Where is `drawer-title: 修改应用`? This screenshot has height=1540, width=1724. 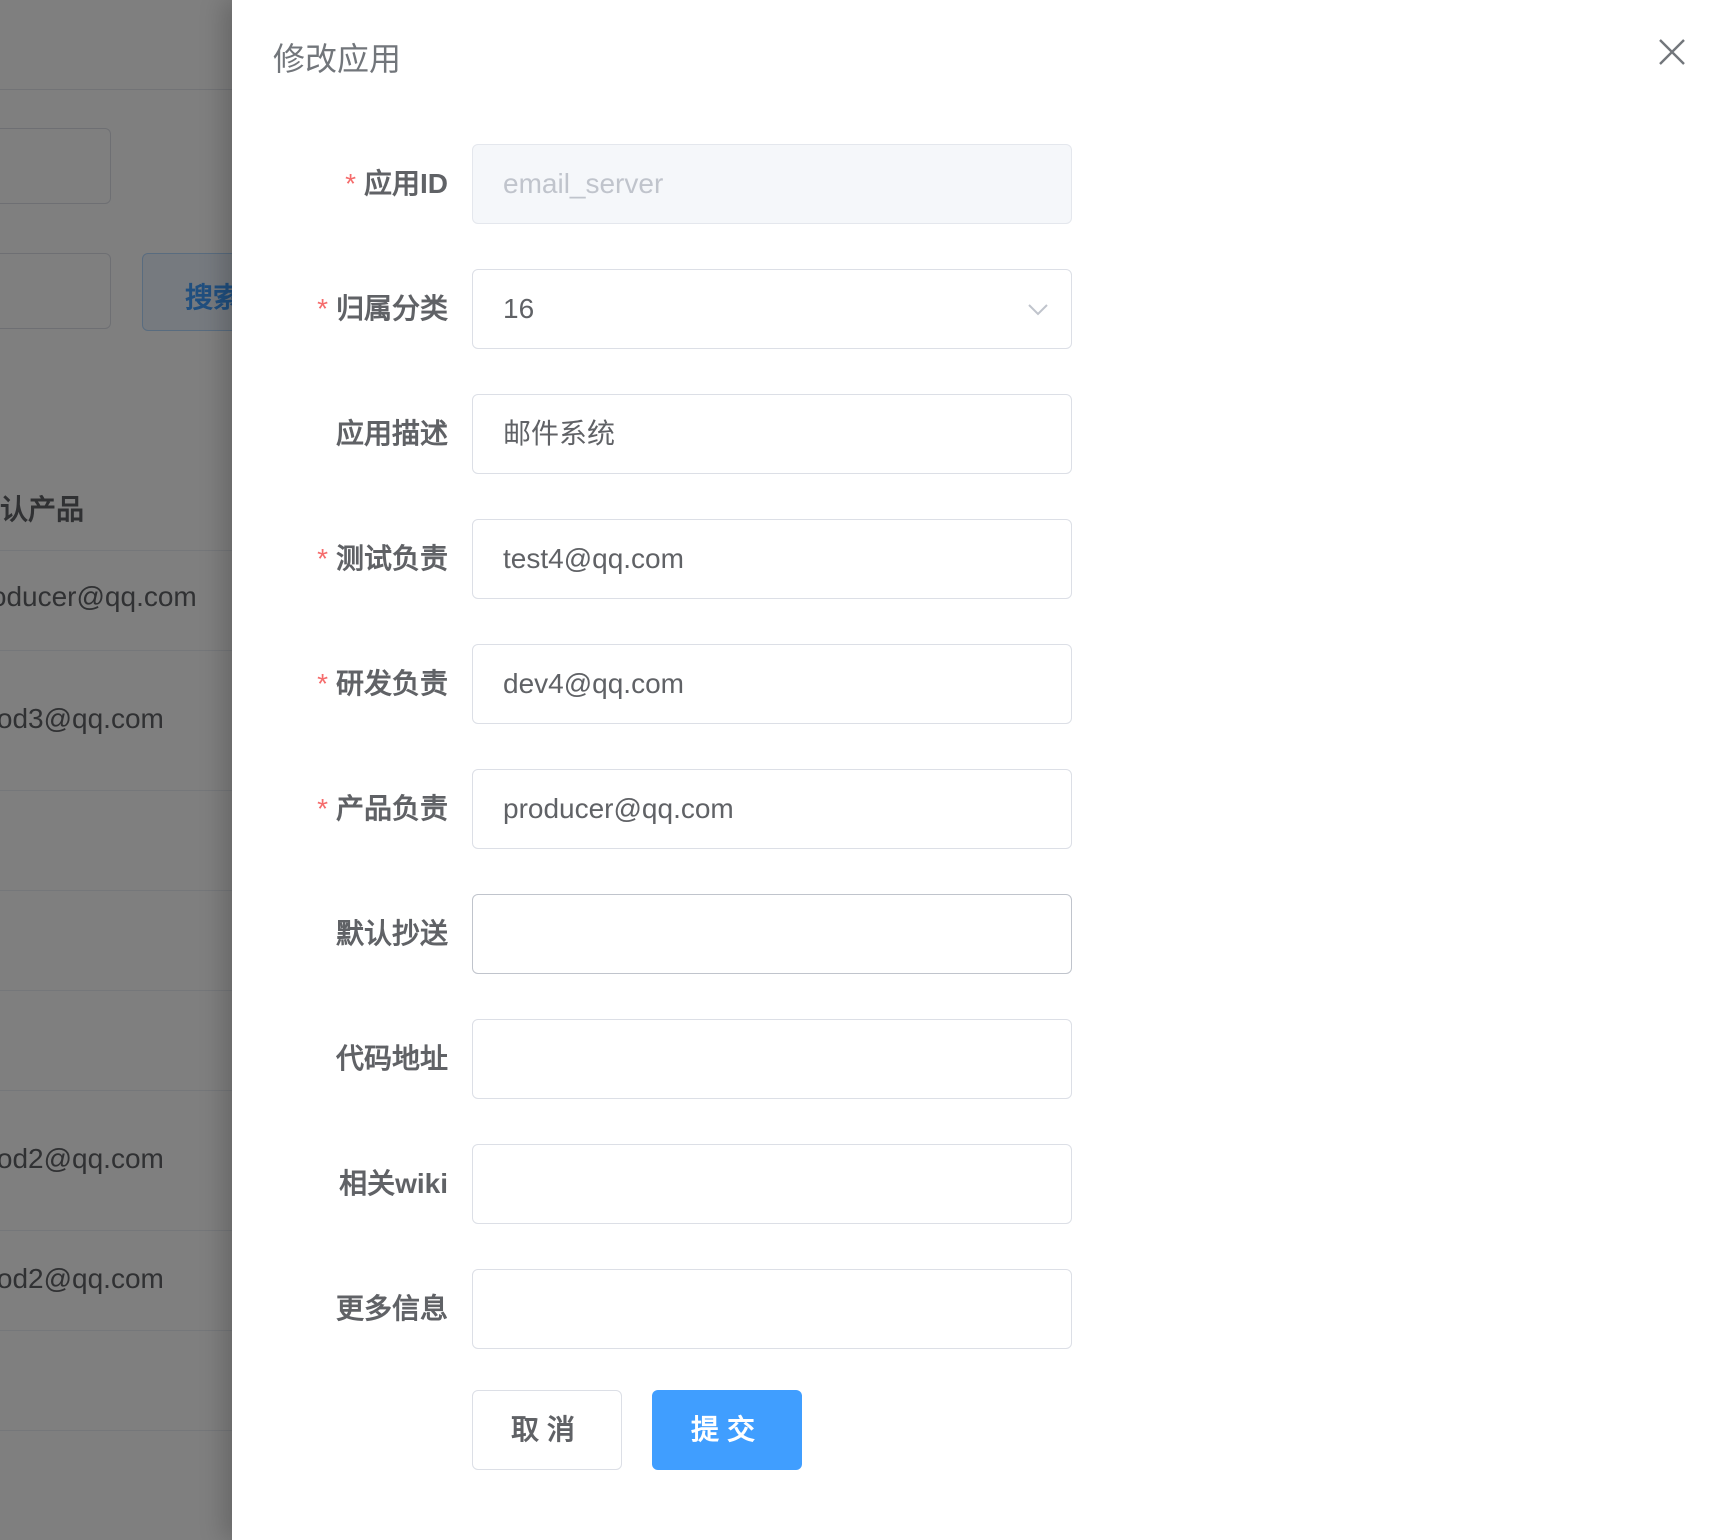
drawer-title: 修改应用 is located at coordinates (337, 59).